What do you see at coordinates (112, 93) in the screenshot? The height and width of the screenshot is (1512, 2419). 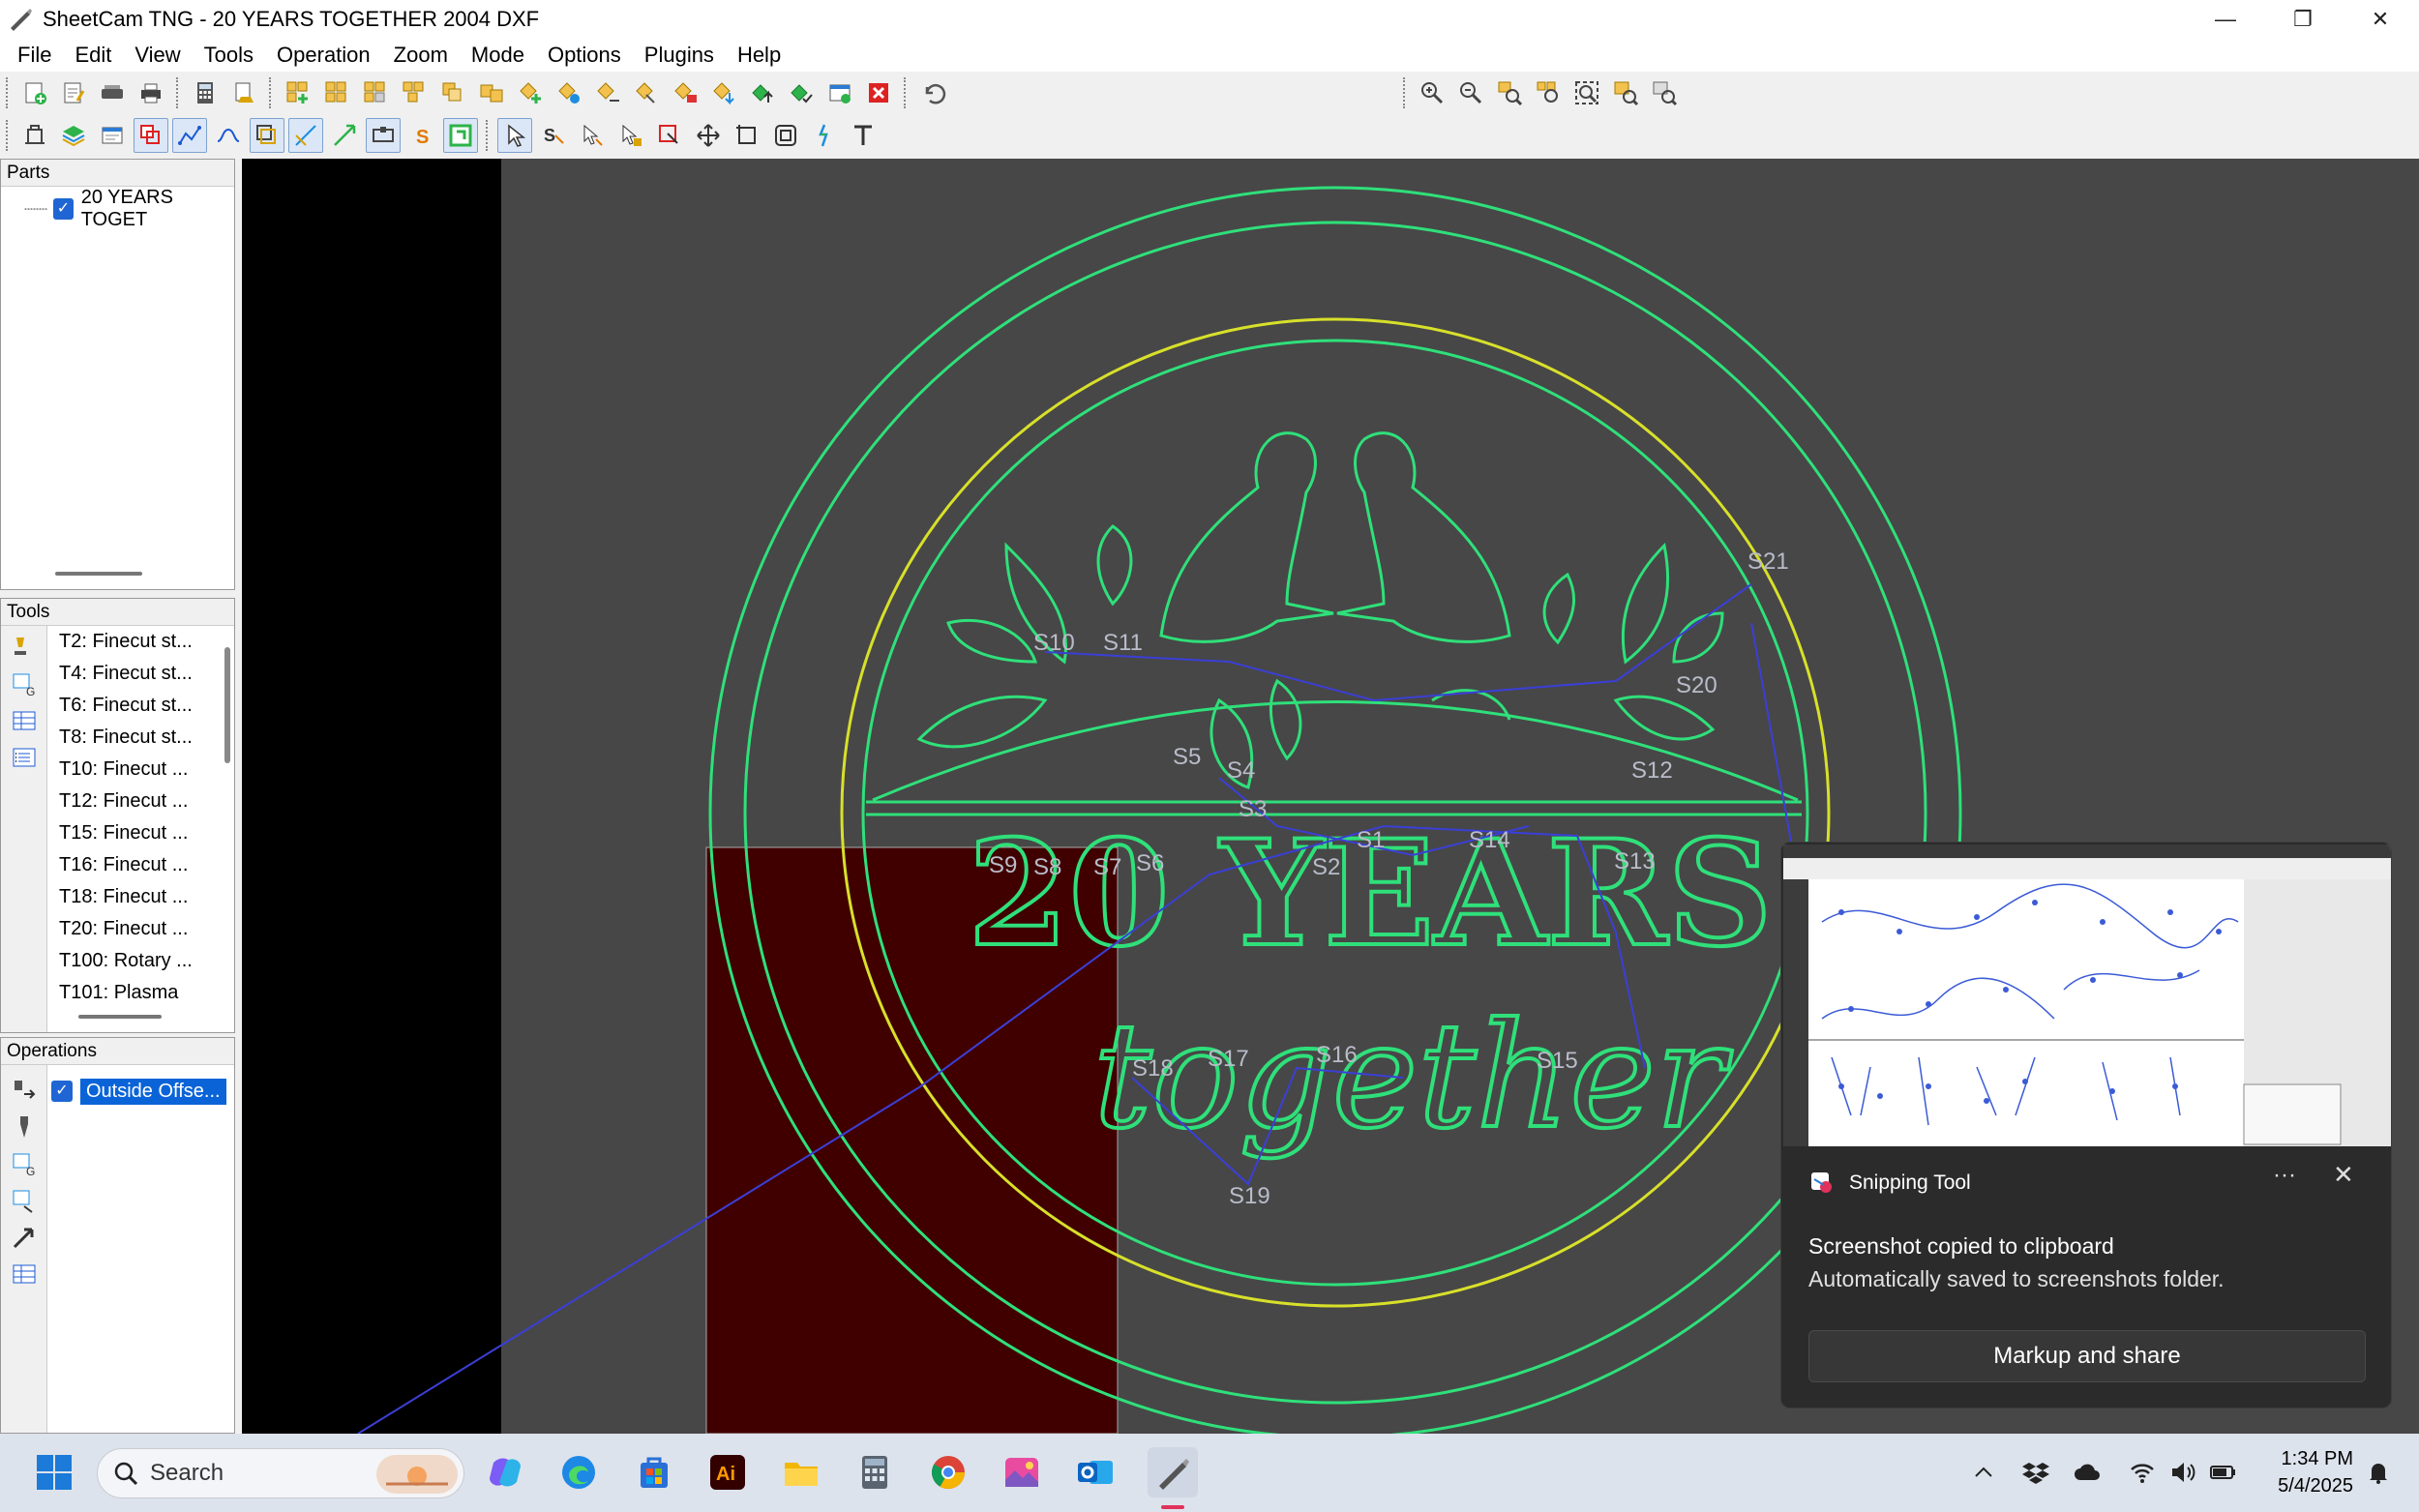 I see `scanner-icon` at bounding box center [112, 93].